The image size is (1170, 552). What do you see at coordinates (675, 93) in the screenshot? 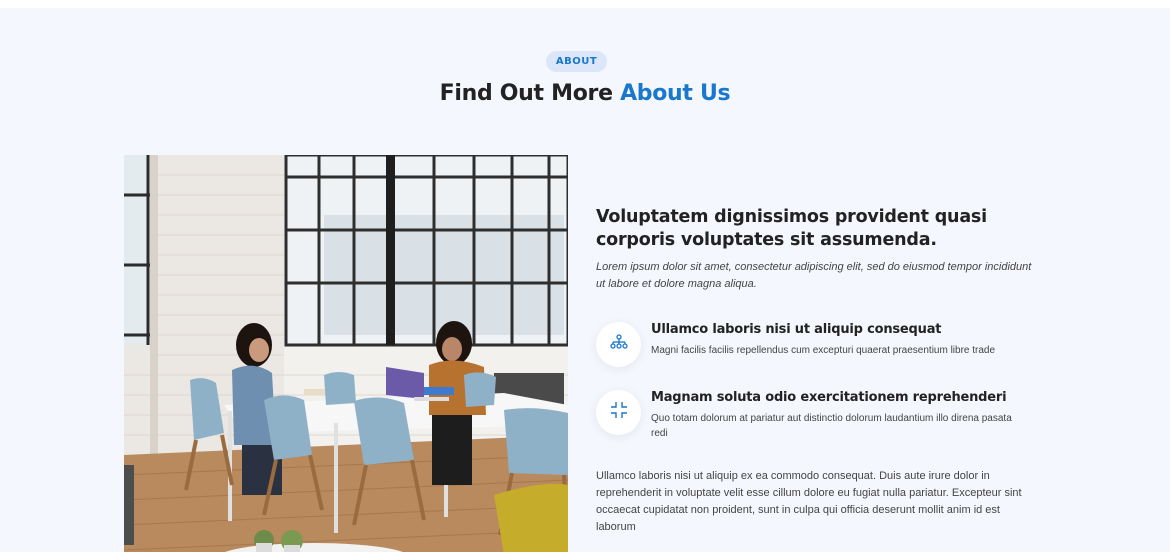
I see `section-title-accent: About Us` at bounding box center [675, 93].